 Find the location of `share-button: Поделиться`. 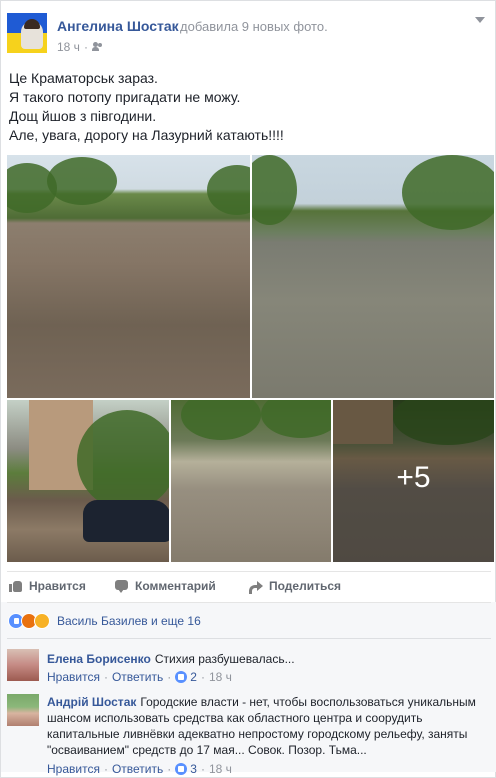

share-button: Поделиться is located at coordinates (295, 586).